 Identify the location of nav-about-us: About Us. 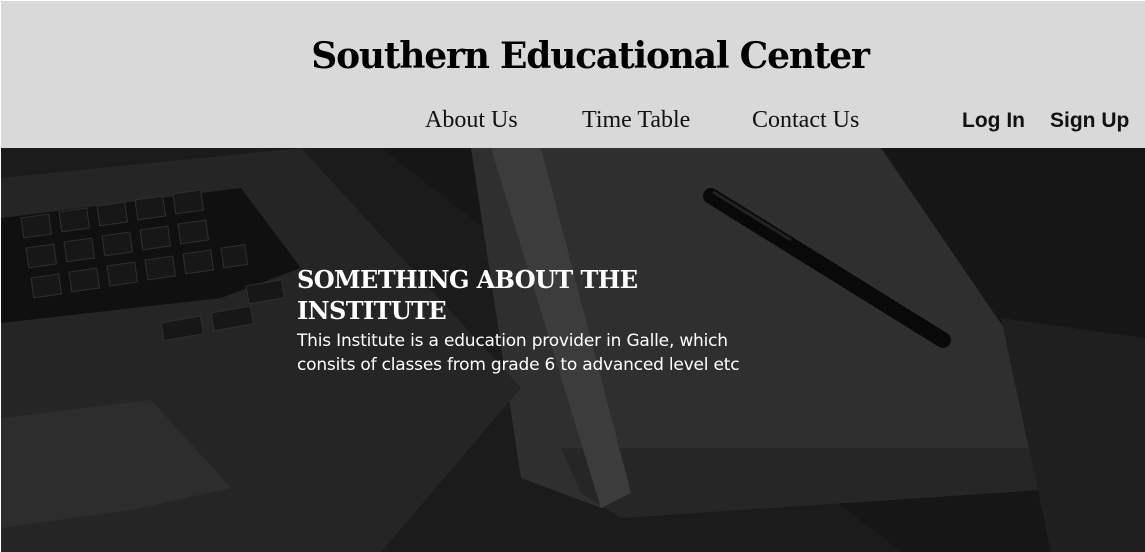
(471, 120).